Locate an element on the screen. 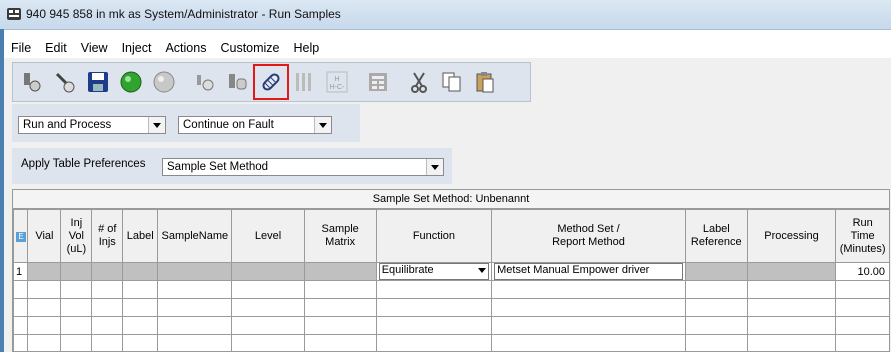 The width and height of the screenshot is (891, 352). row-header-corner: E is located at coordinates (21, 236).